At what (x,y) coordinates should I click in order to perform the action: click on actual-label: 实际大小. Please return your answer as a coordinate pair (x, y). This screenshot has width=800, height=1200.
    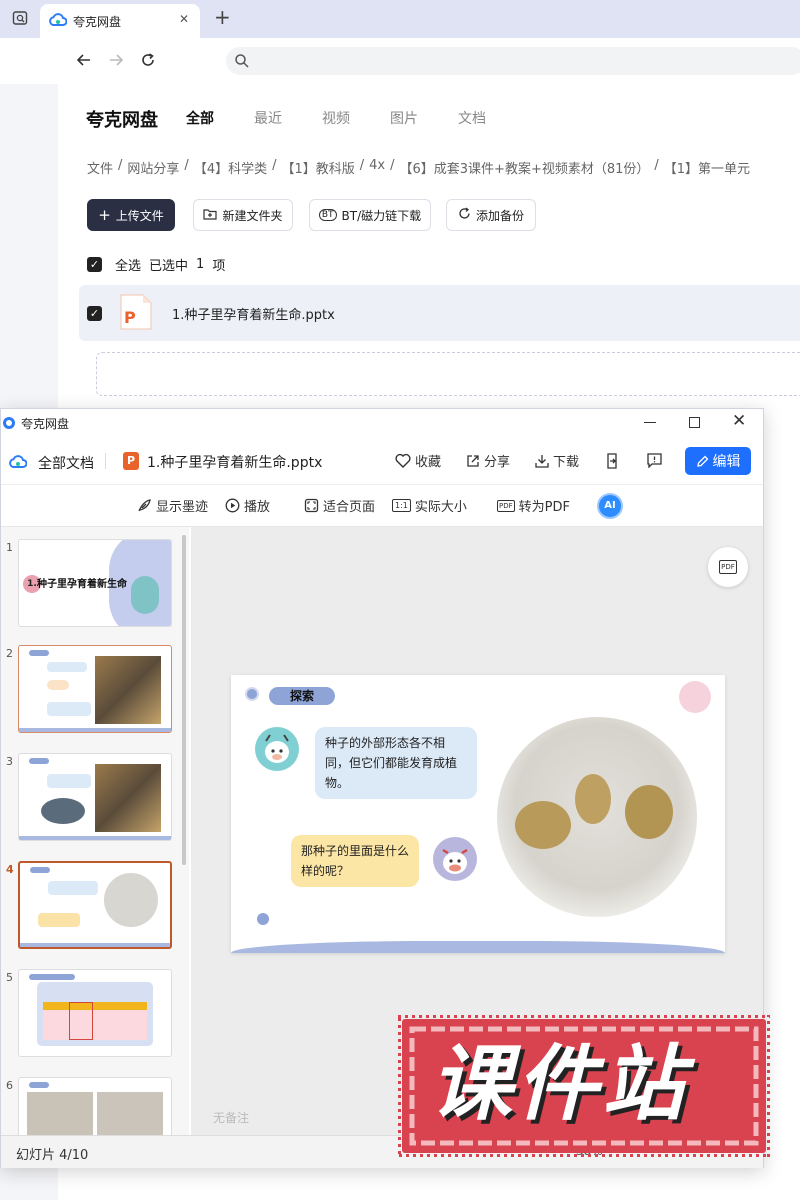
    Looking at the image, I should click on (440, 507).